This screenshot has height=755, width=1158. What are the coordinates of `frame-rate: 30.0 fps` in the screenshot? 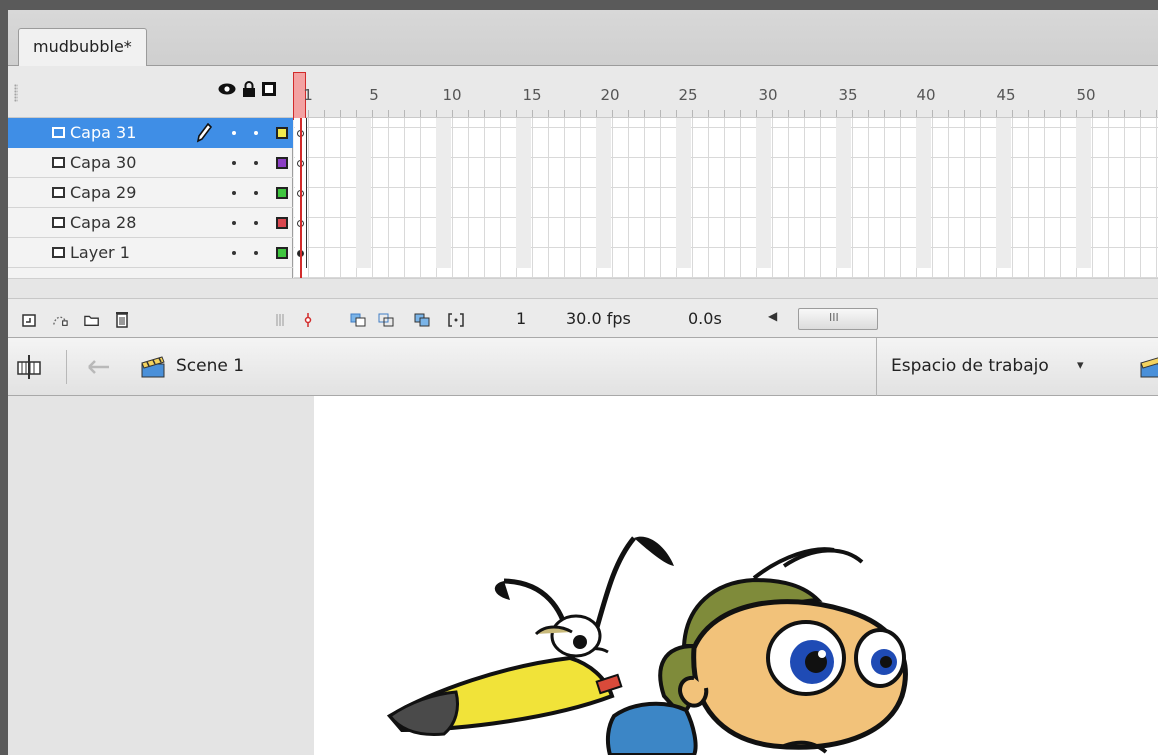 It's located at (598, 318).